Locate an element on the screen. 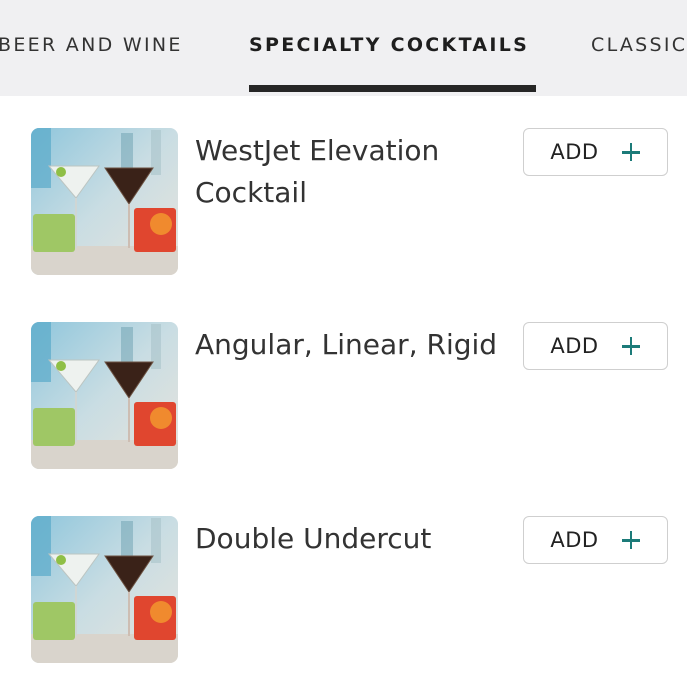 Image resolution: width=687 pixels, height=693 pixels. tab-specialty-cocktails: SPECIALTY COCKTAILS is located at coordinates (389, 45).